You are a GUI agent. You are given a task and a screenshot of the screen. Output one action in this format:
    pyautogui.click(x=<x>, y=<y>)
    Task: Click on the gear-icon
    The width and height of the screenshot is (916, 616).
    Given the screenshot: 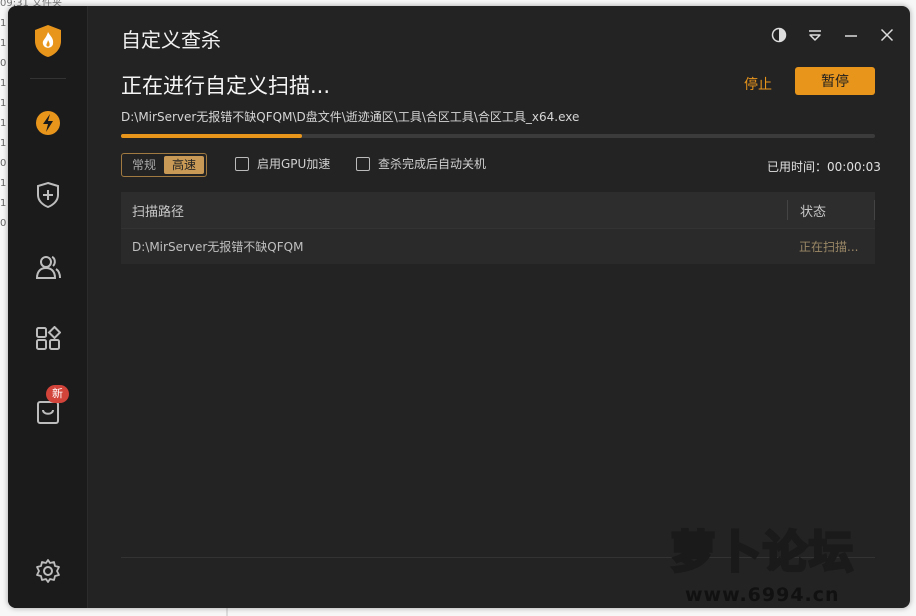 What is the action you would take?
    pyautogui.click(x=48, y=571)
    